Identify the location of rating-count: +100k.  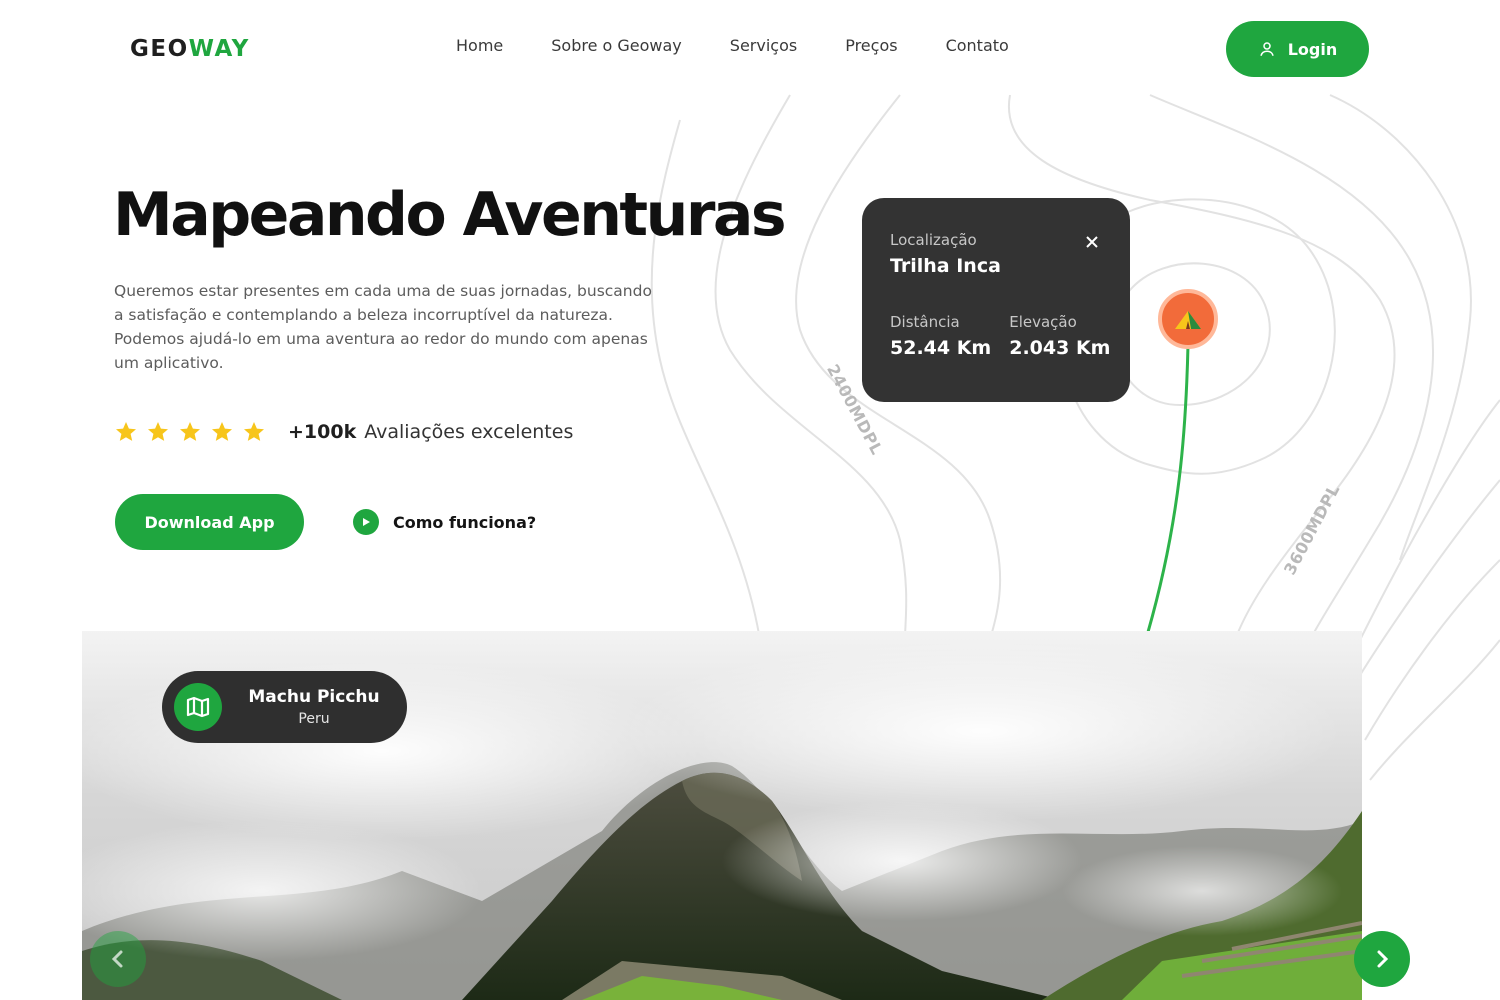
(322, 432).